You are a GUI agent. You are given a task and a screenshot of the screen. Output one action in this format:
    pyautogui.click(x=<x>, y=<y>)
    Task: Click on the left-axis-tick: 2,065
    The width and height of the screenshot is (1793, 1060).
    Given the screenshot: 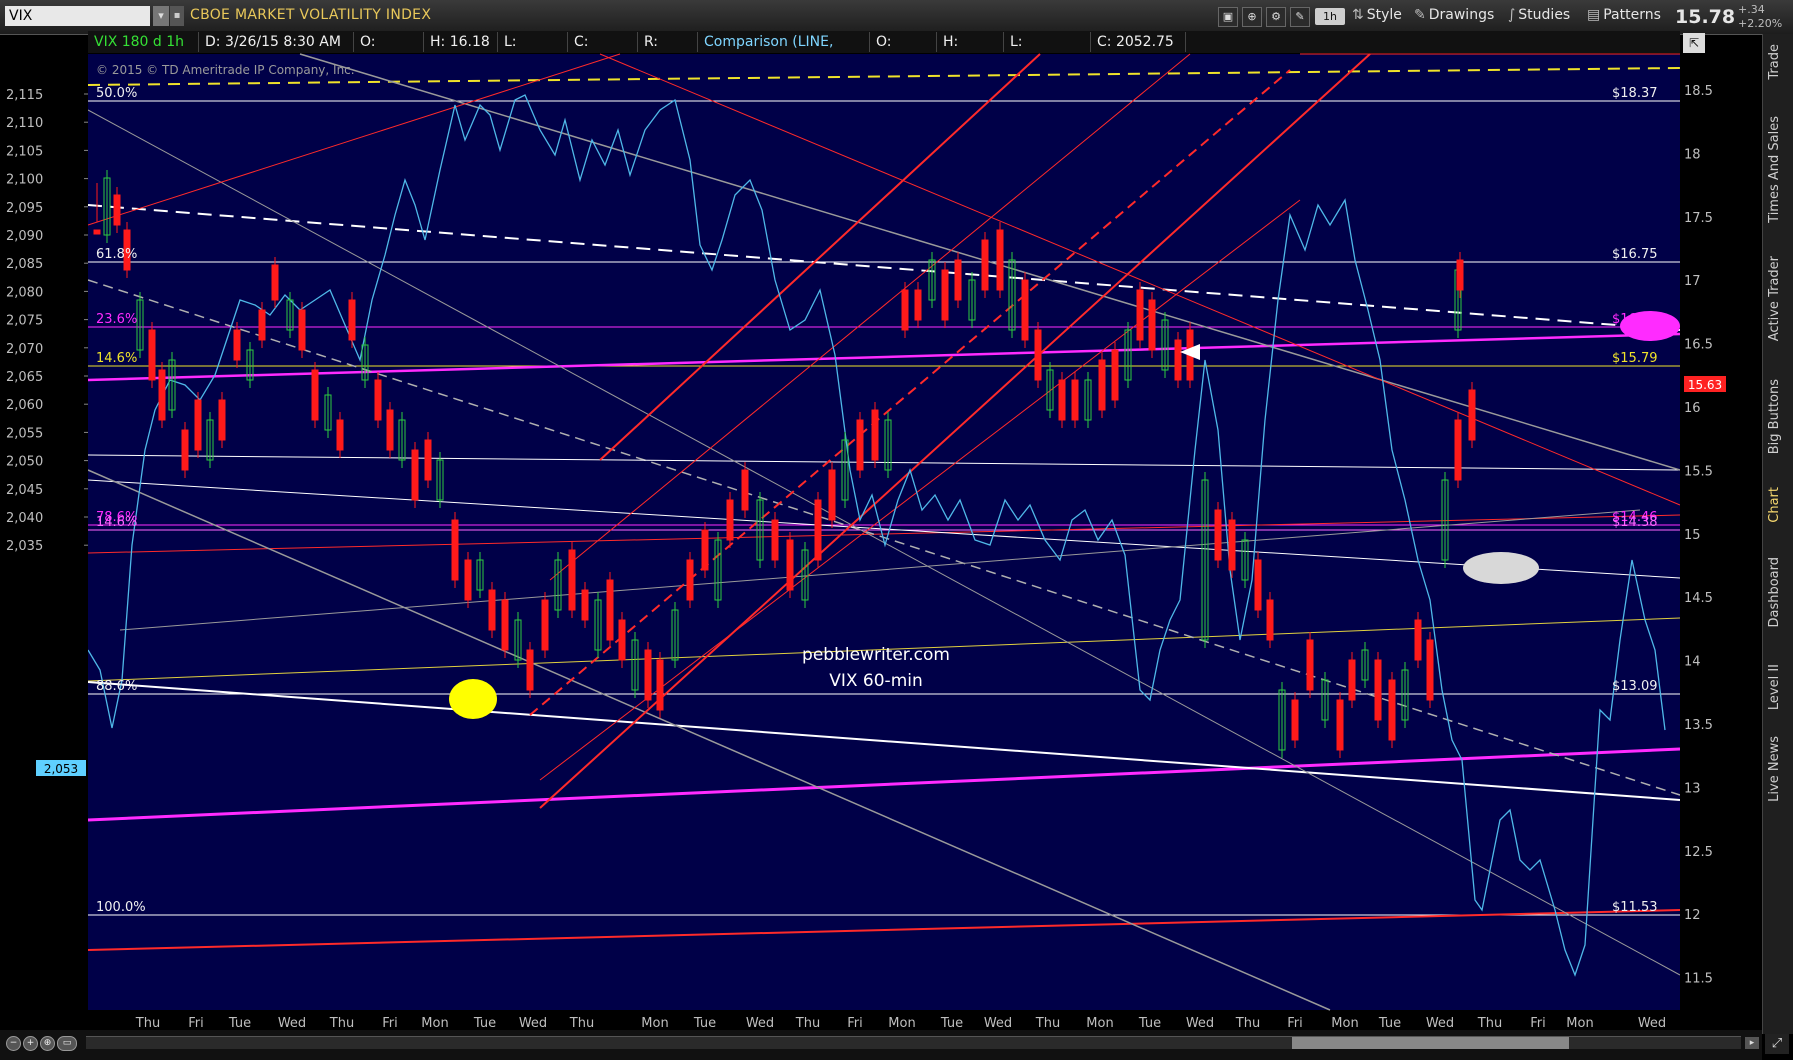 What is the action you would take?
    pyautogui.click(x=24, y=377)
    